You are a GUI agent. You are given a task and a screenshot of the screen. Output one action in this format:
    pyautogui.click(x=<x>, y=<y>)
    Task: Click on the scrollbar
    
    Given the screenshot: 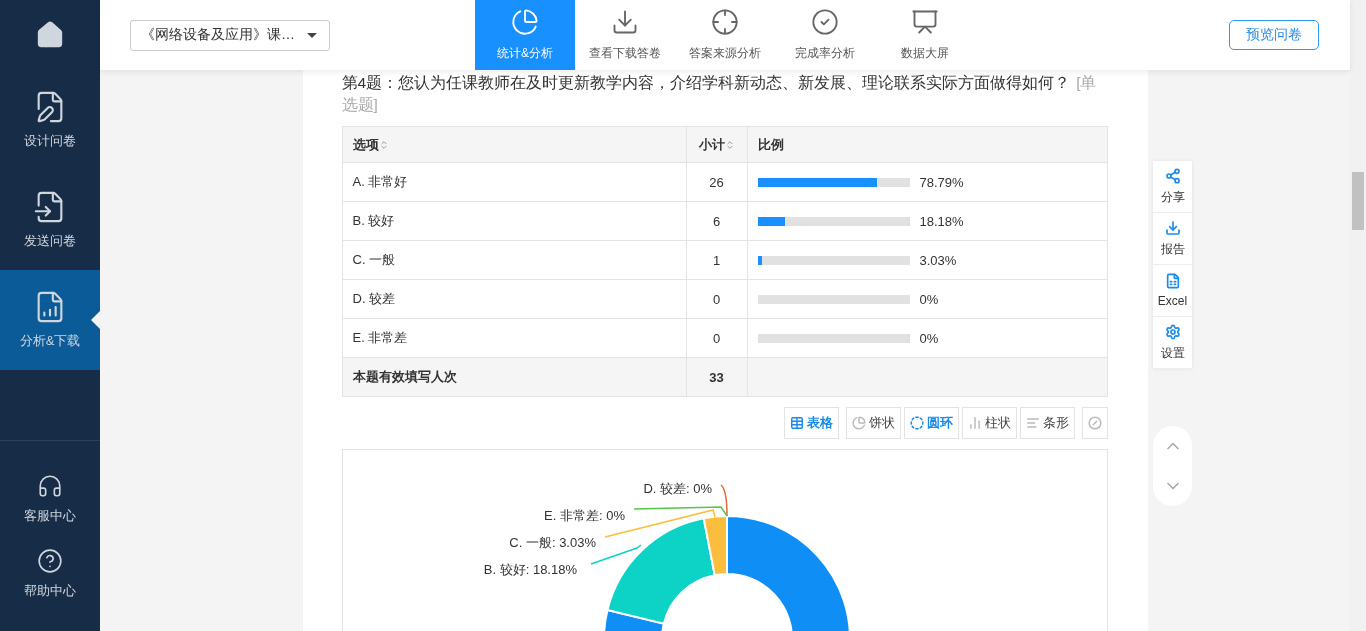 What is the action you would take?
    pyautogui.click(x=1358, y=315)
    